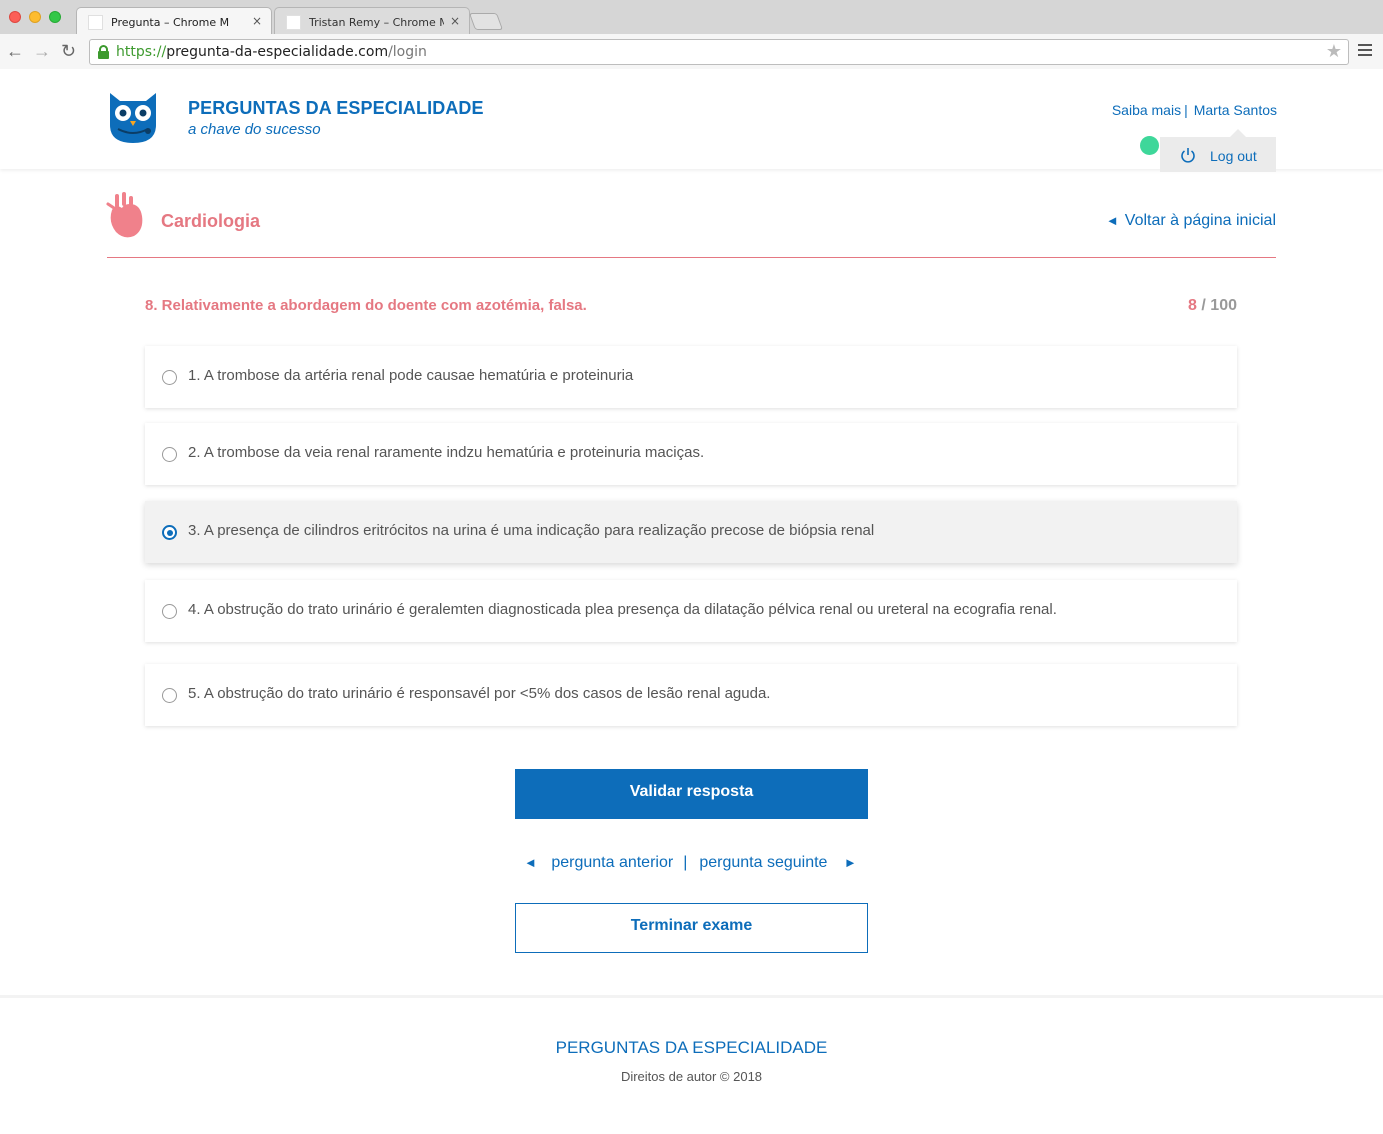  I want to click on maximize-window-button, so click(55, 17).